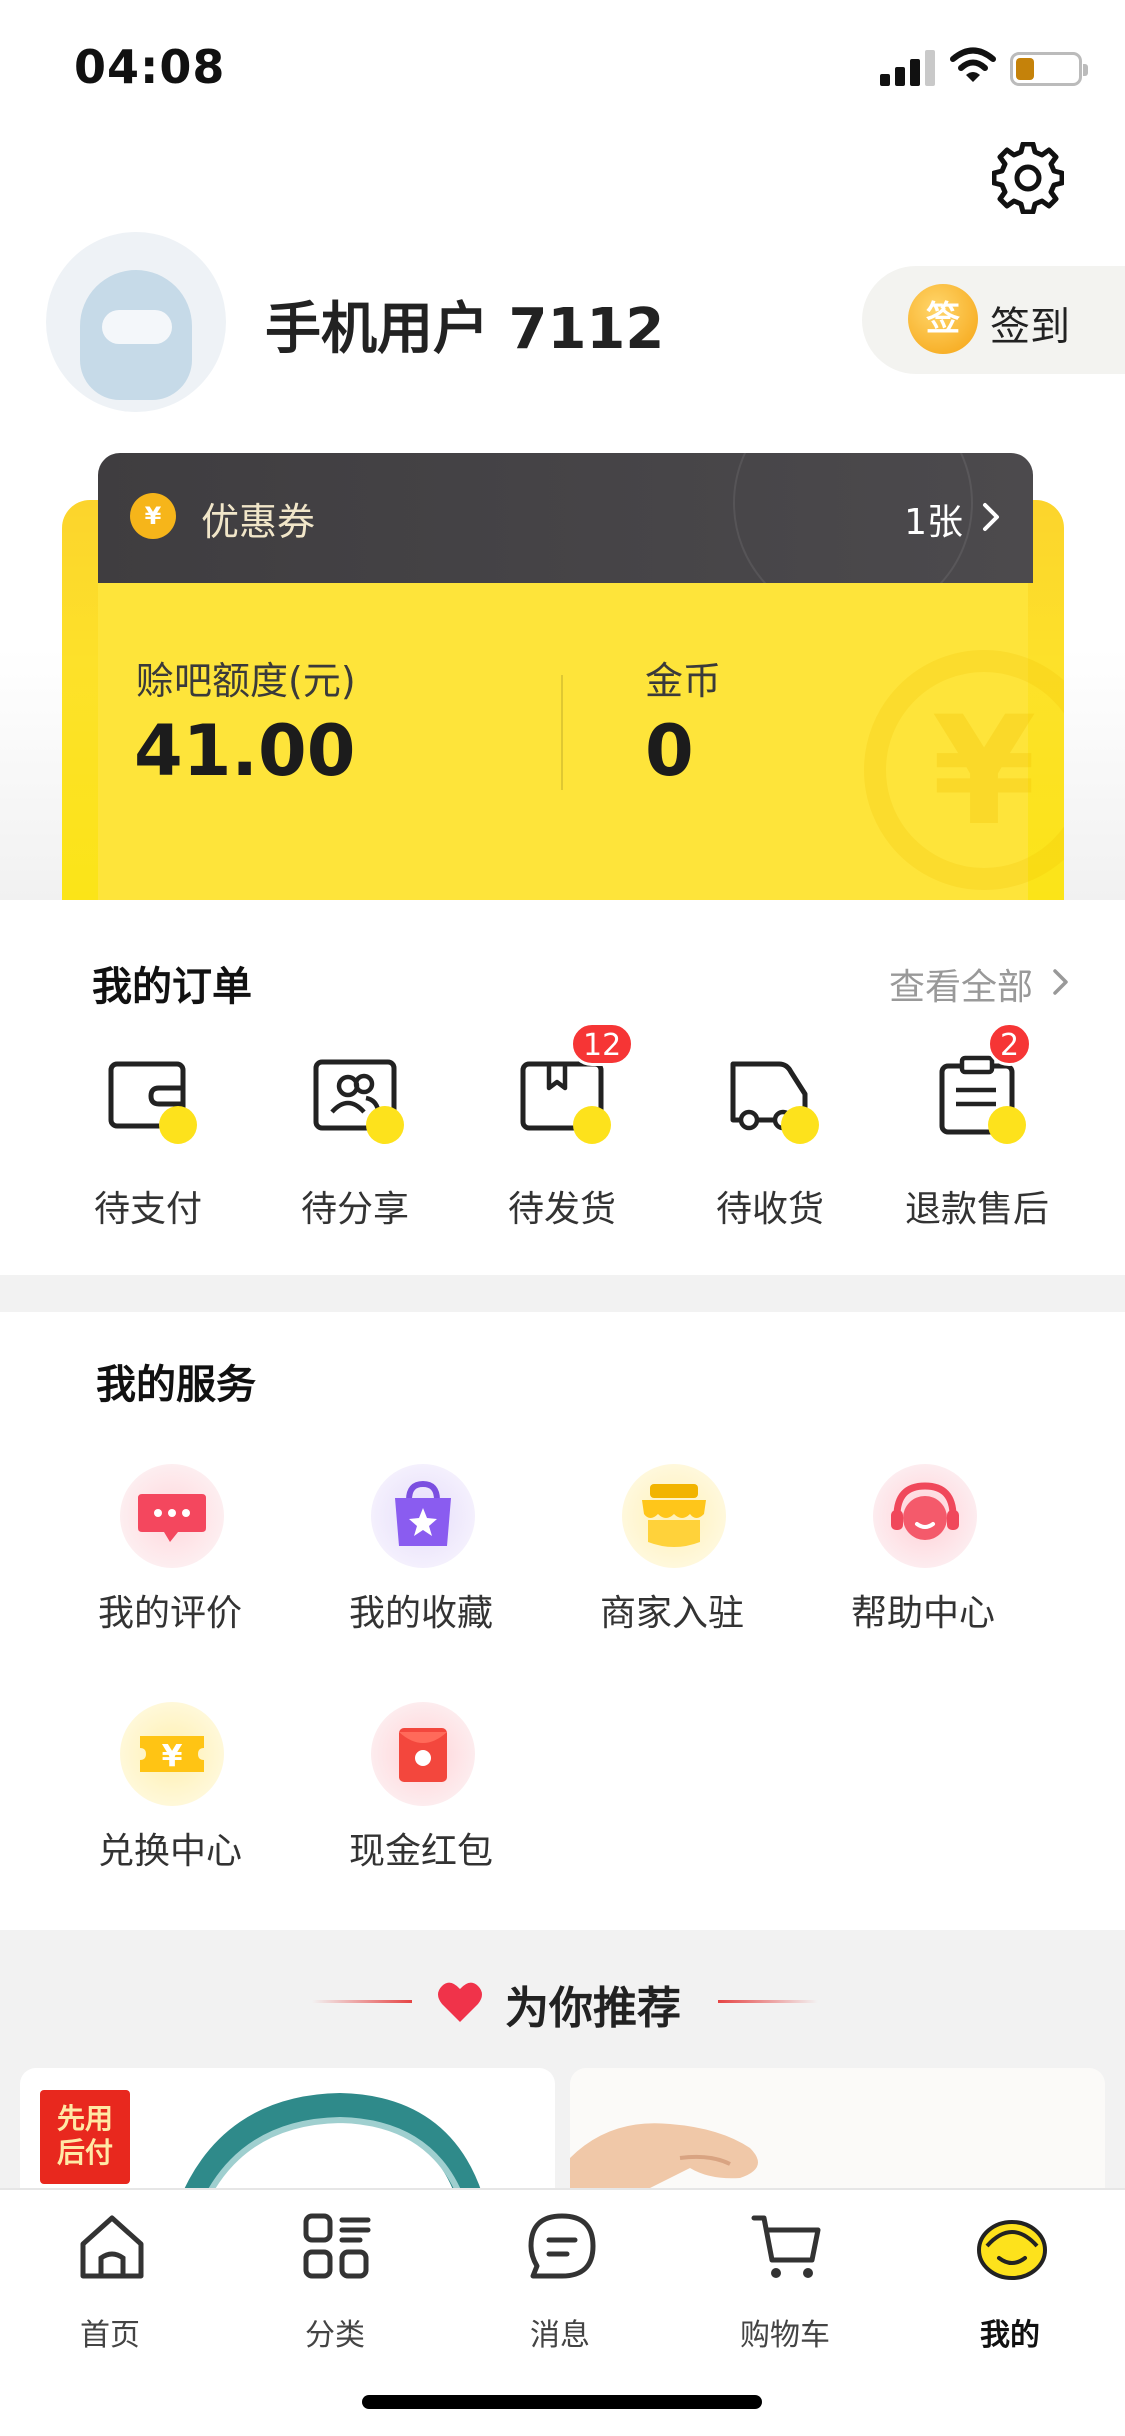 This screenshot has width=1125, height=2436. What do you see at coordinates (420, 1613) in the screenshot?
I see `service-label: 我的收藏` at bounding box center [420, 1613].